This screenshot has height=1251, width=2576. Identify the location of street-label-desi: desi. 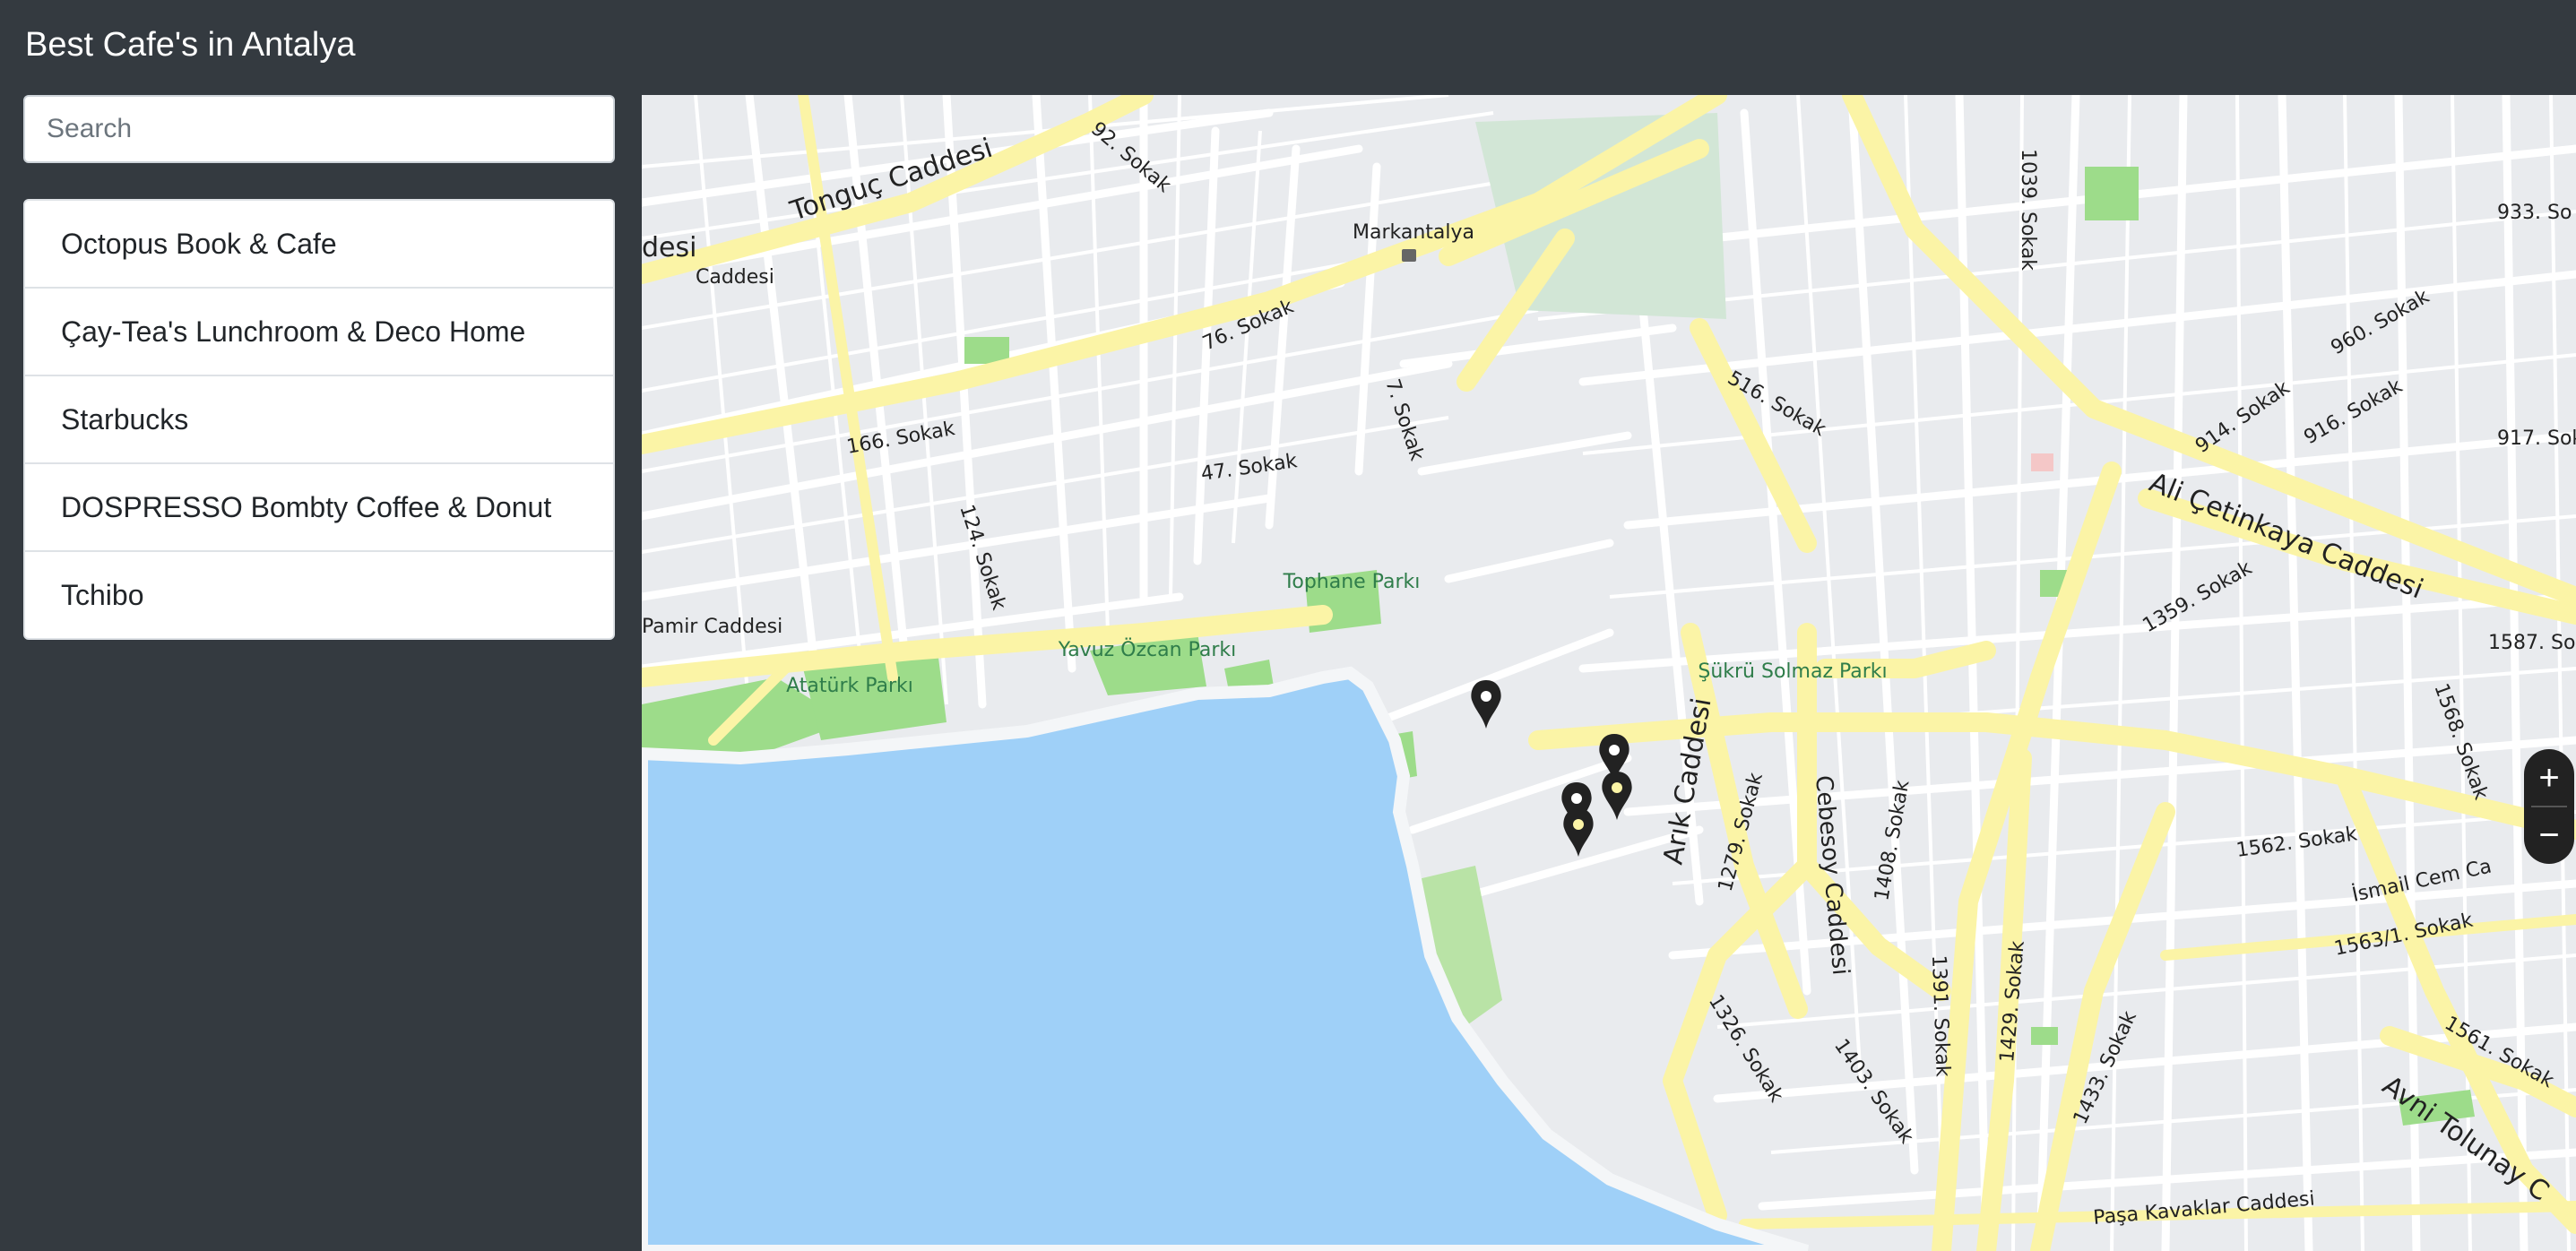
(669, 248).